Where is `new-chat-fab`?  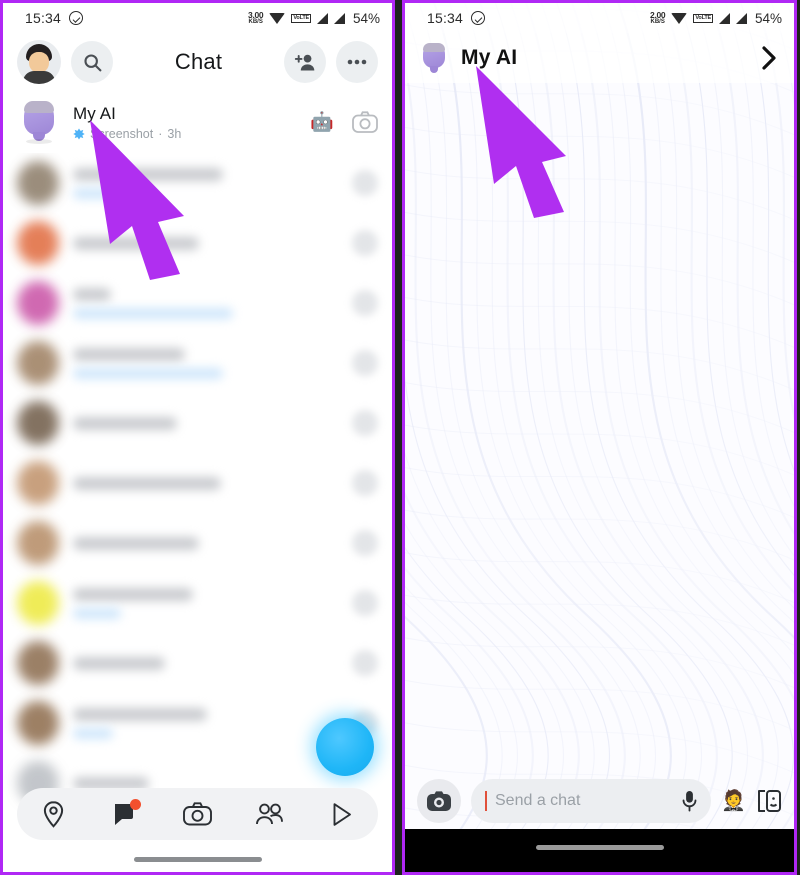 new-chat-fab is located at coordinates (345, 747).